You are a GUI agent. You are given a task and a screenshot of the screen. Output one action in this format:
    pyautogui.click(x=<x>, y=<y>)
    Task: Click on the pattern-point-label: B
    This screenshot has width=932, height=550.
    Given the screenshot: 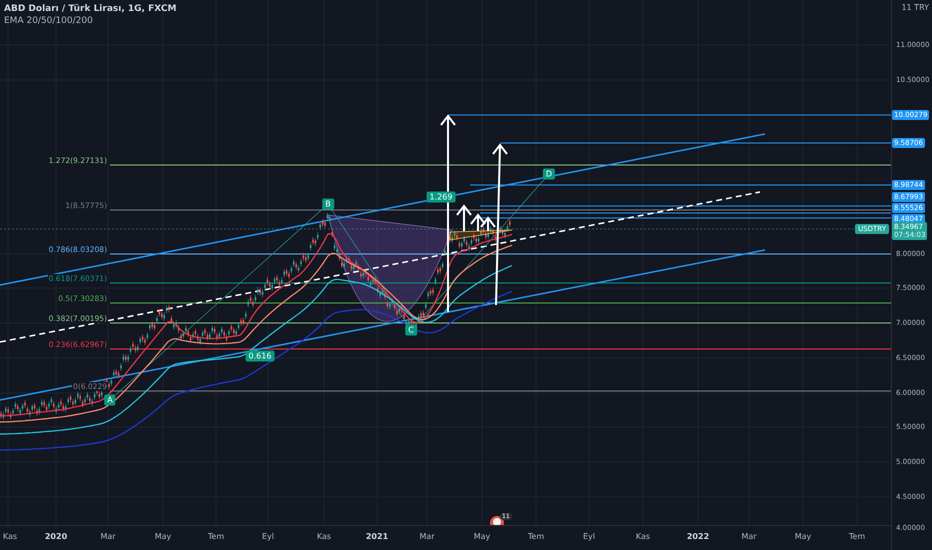 What is the action you would take?
    pyautogui.click(x=328, y=204)
    